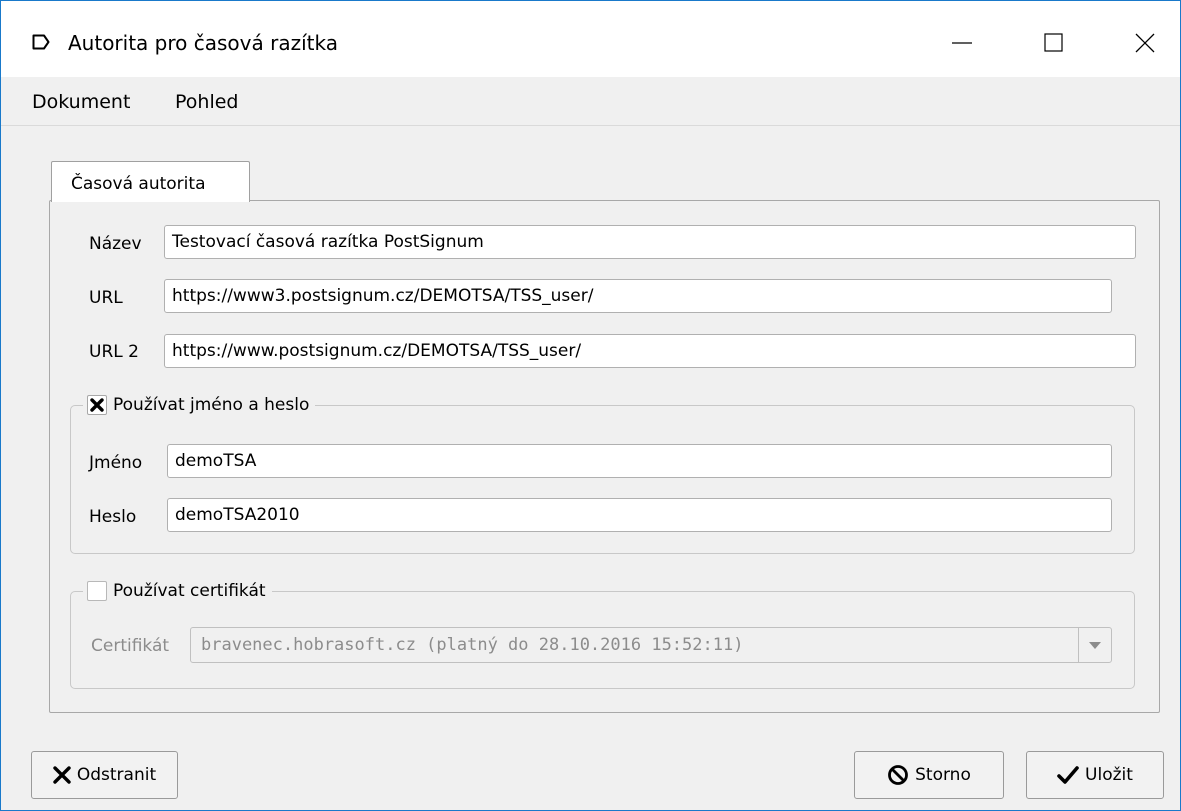 Image resolution: width=1181 pixels, height=811 pixels. Describe the element at coordinates (1068, 775) in the screenshot. I see `checkmark-icon` at that location.